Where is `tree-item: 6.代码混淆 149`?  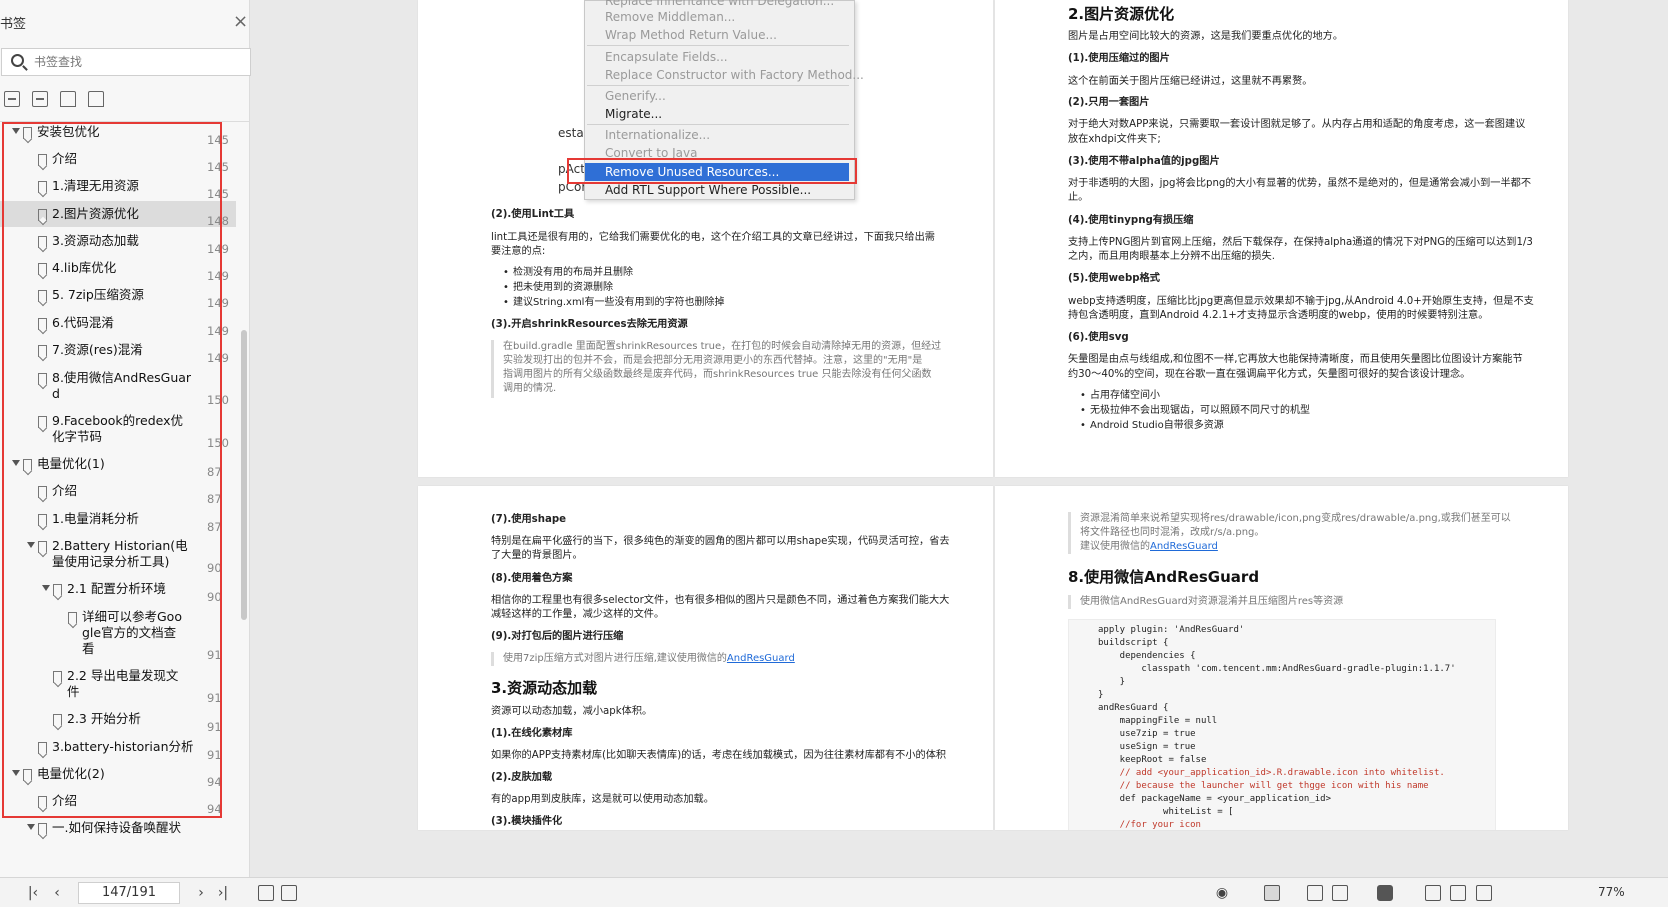
tree-item: 6.代码混淆 149 is located at coordinates (118, 326).